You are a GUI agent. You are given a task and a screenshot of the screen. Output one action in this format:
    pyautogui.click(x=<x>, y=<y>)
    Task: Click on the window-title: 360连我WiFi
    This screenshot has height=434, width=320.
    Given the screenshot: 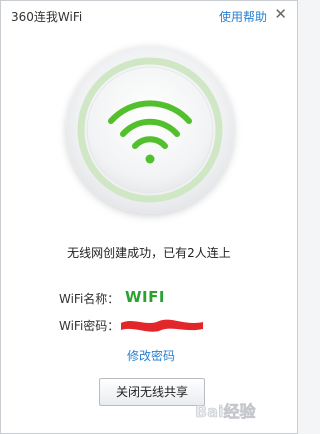 What is the action you would take?
    pyautogui.click(x=47, y=17)
    